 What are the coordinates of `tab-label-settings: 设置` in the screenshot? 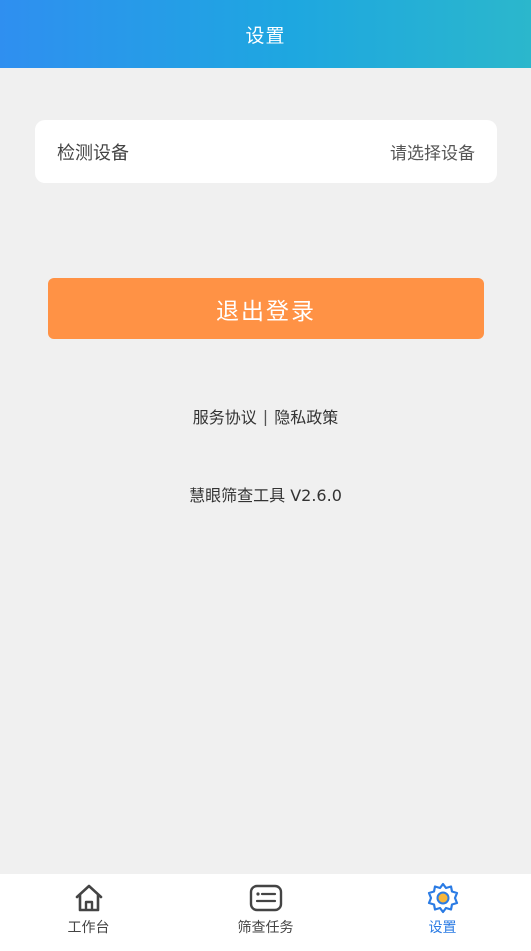 It's located at (442, 928).